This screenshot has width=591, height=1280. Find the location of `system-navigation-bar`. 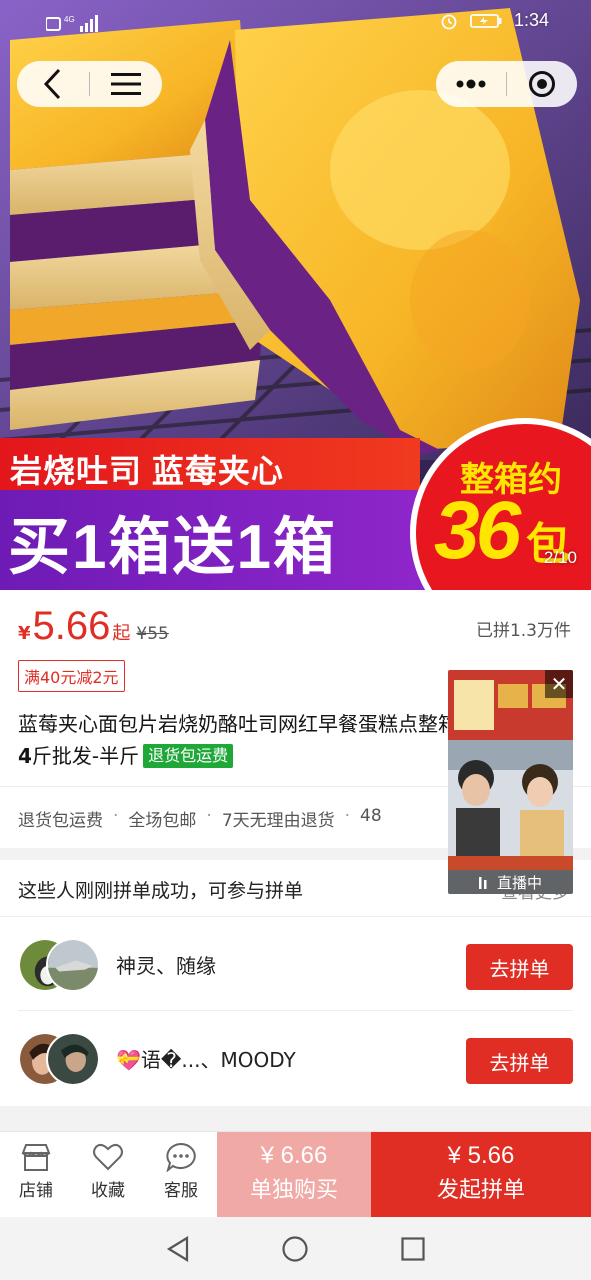

system-navigation-bar is located at coordinates (295, 1248).